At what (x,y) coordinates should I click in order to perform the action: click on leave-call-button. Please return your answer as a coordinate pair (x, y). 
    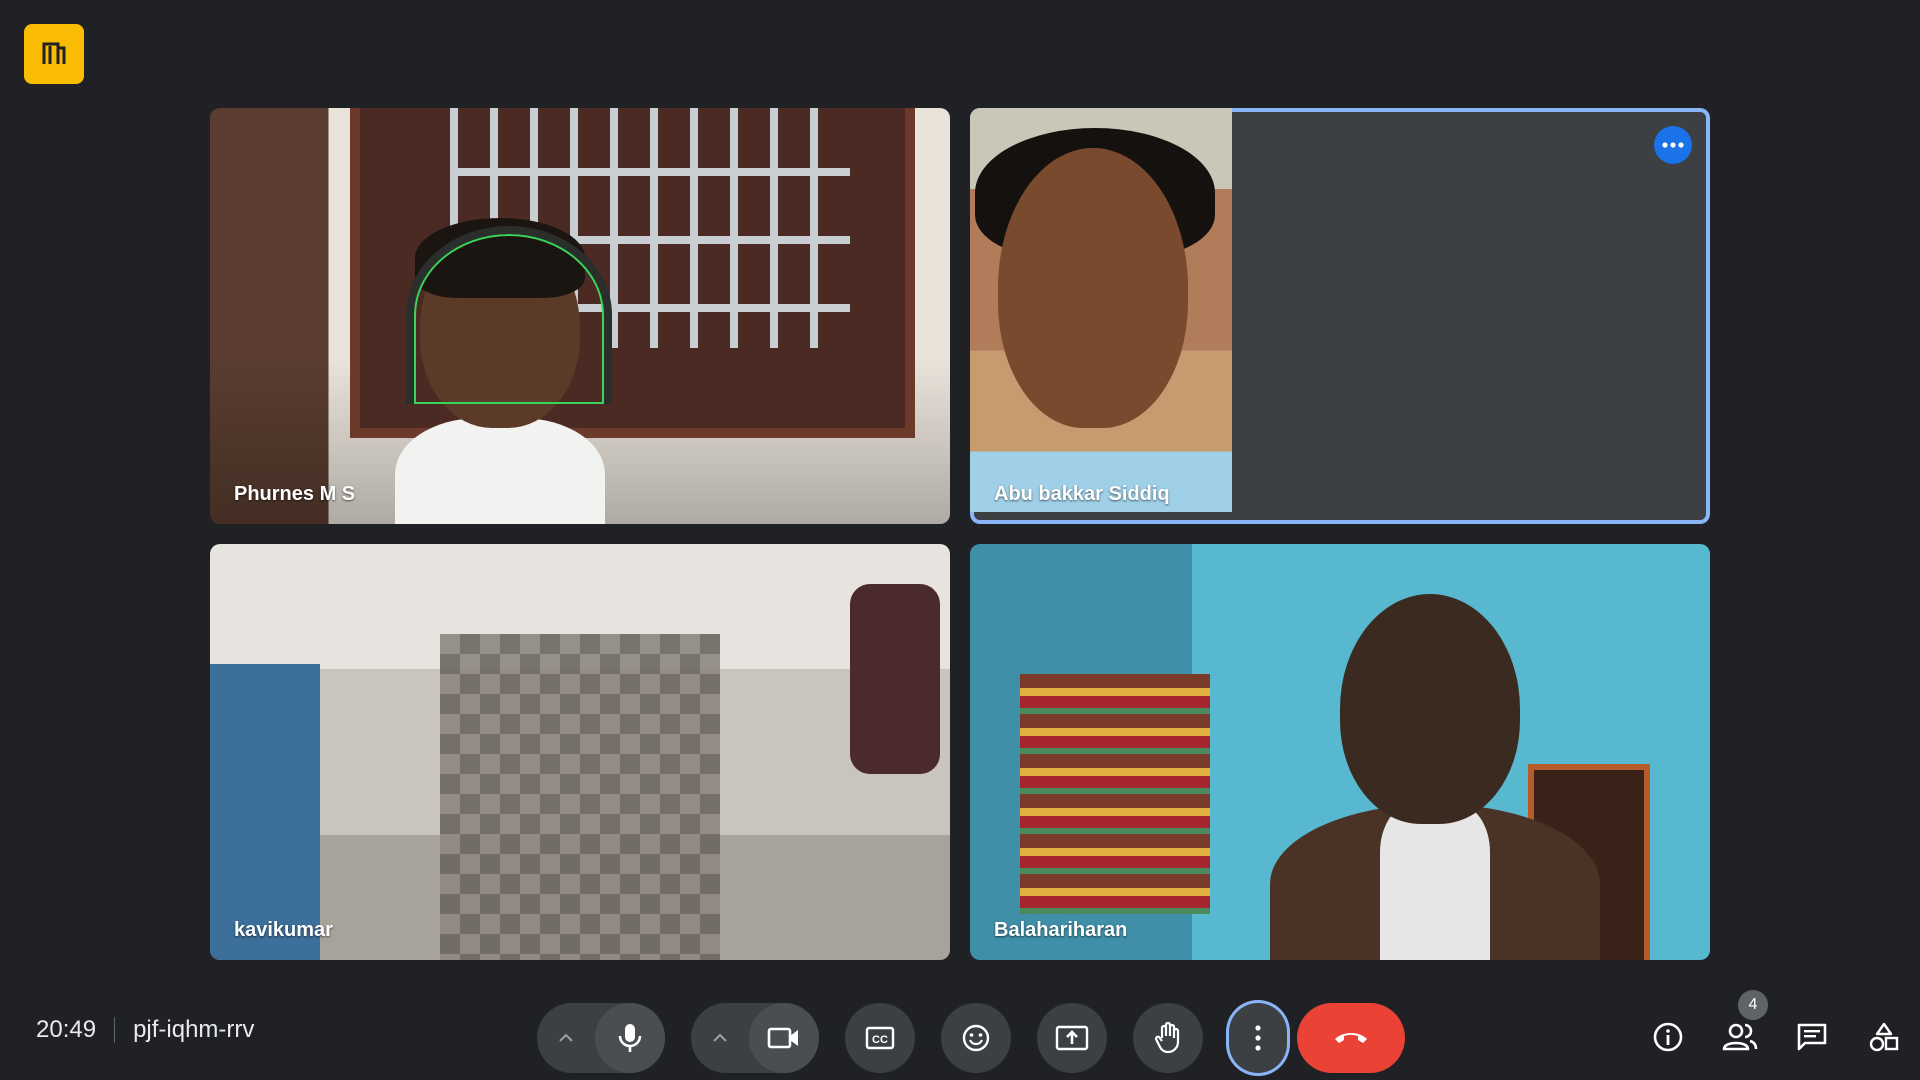
    Looking at the image, I should click on (1351, 1038).